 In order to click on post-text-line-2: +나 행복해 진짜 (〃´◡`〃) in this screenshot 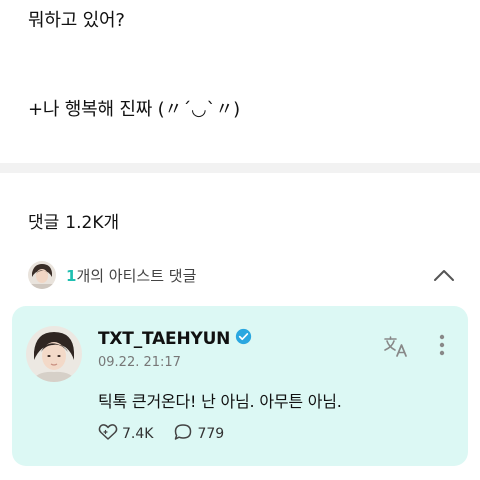, I will do `click(134, 109)`.